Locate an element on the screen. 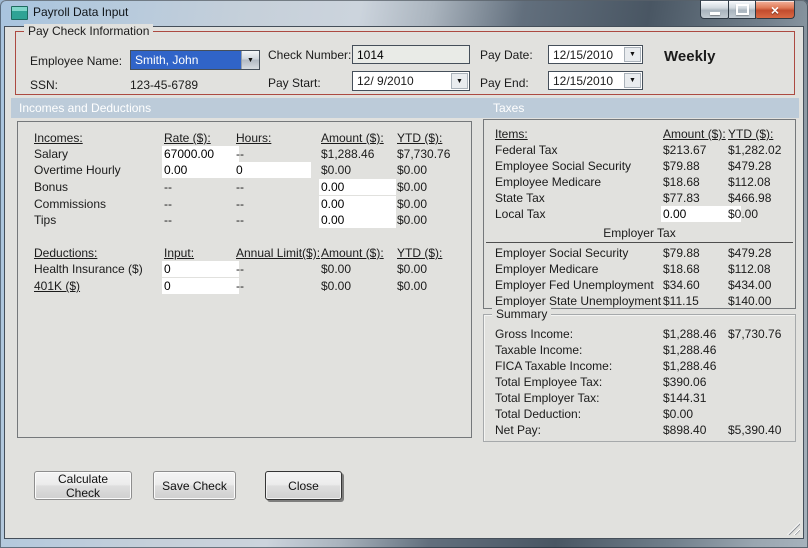 The height and width of the screenshot is (548, 808). pay-start-dropdown-button: ▼ is located at coordinates (459, 81).